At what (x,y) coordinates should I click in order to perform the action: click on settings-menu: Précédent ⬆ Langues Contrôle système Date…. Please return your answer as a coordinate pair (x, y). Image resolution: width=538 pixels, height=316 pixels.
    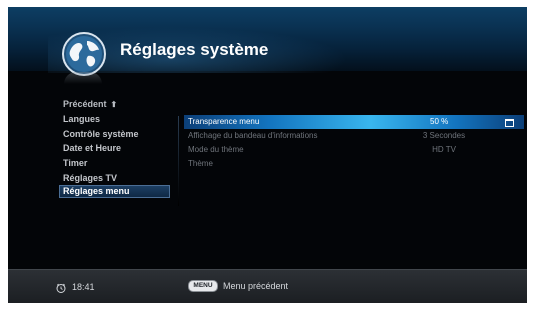
    Looking at the image, I should click on (120, 148).